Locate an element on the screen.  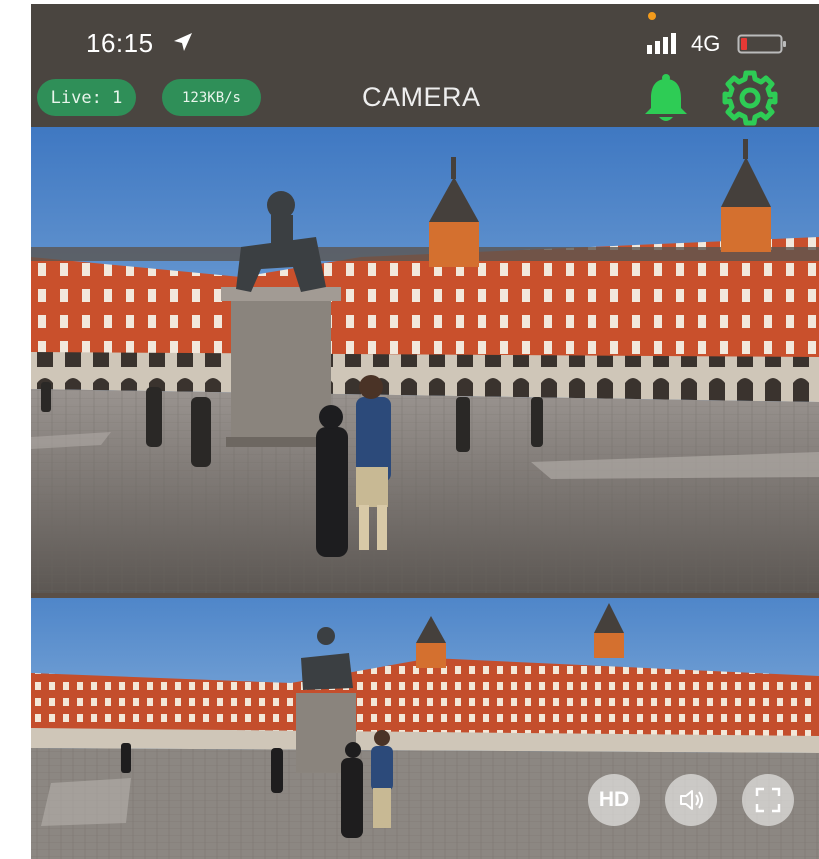
top-bar: 16:15 4G Live: 1 123KB/s CAMERA is located at coordinates (425, 65).